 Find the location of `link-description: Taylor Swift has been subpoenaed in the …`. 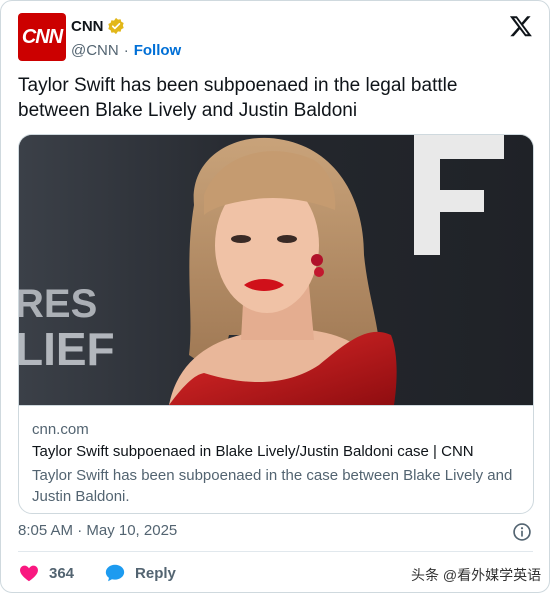

link-description: Taylor Swift has been subpoenaed in the … is located at coordinates (272, 486).